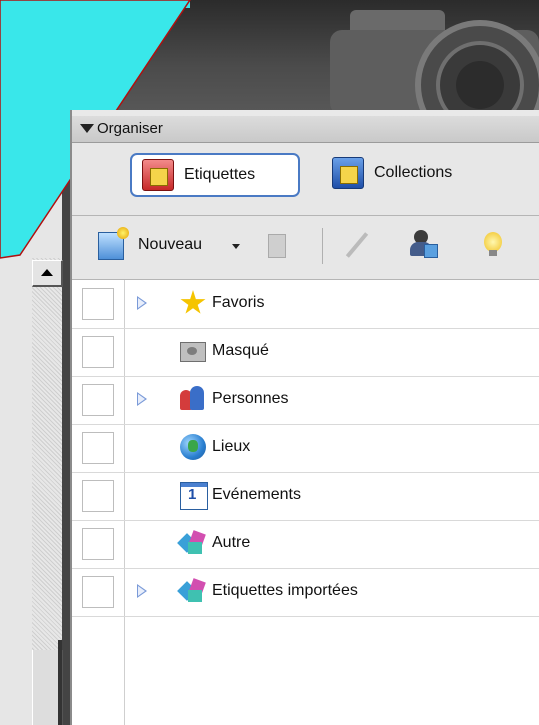  Describe the element at coordinates (250, 398) in the screenshot. I see `tag-label: Personnes` at that location.